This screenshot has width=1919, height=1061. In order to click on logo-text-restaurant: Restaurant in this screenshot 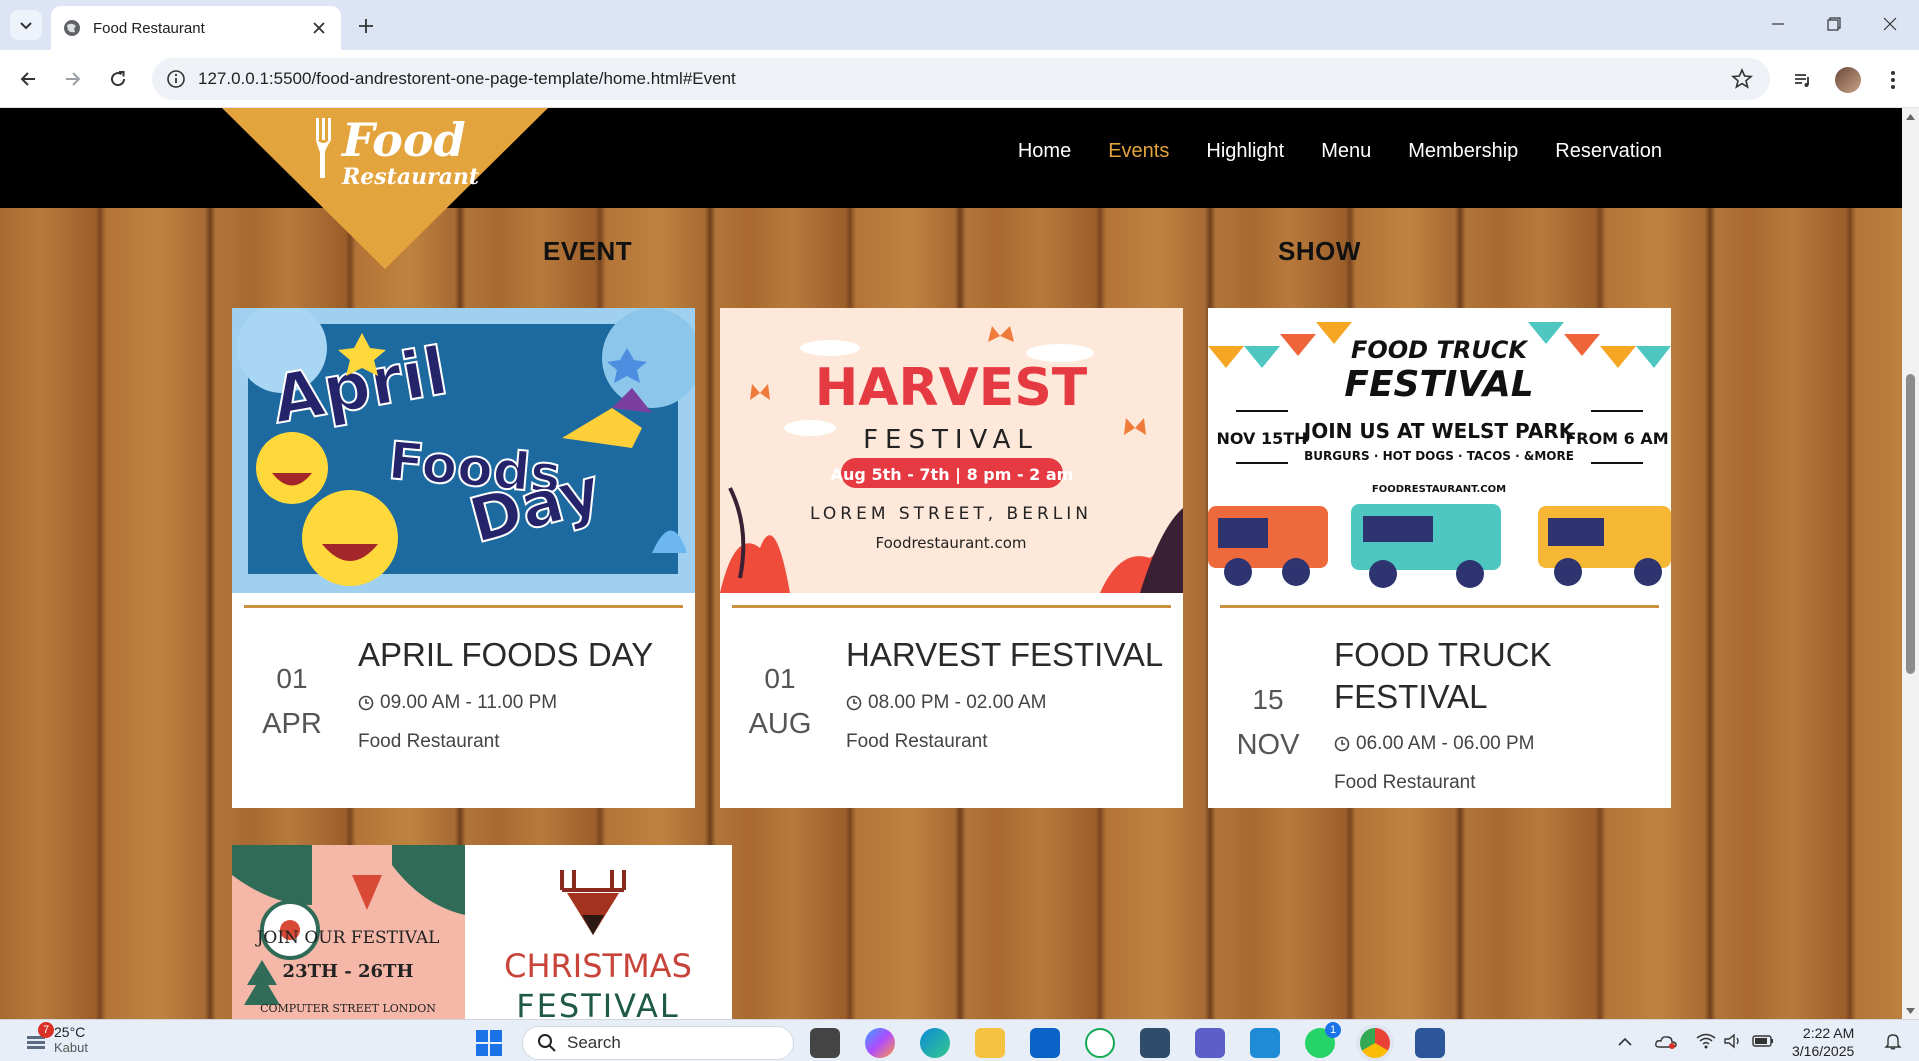, I will do `click(410, 177)`.